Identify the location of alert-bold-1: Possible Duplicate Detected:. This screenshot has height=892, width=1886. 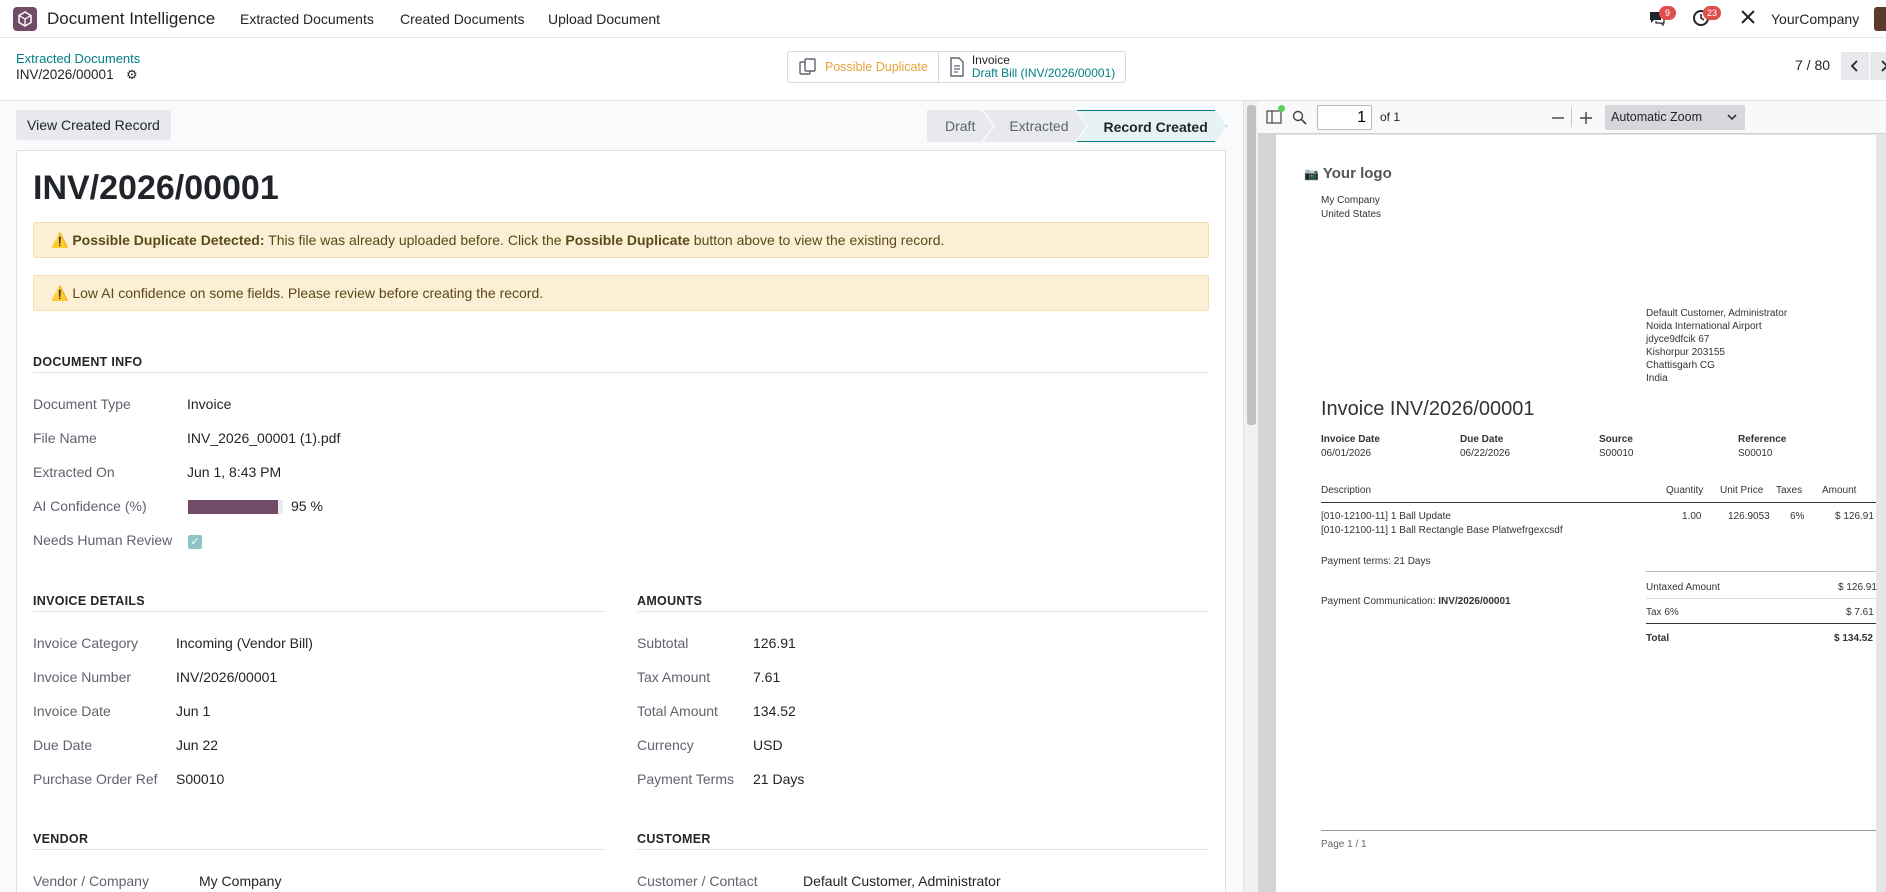
(168, 240).